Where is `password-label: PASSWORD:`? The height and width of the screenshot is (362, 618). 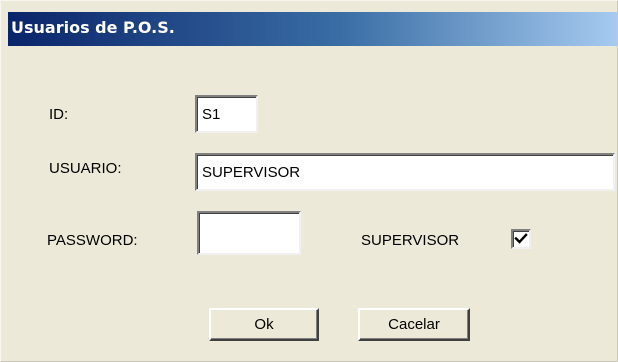
password-label: PASSWORD: is located at coordinates (92, 240).